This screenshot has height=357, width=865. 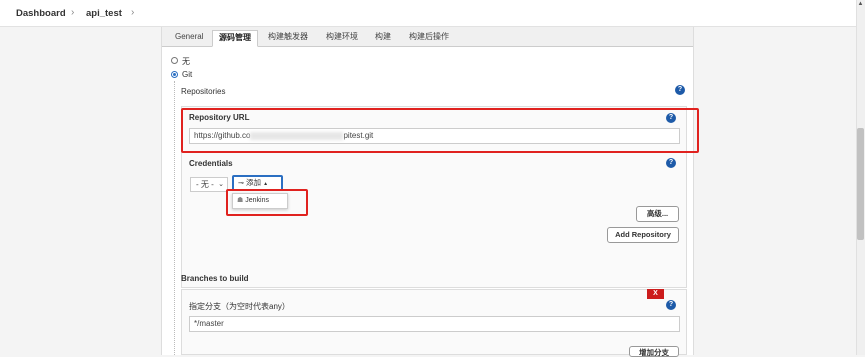 I want to click on add-branch-button: 增加分支, so click(x=654, y=351).